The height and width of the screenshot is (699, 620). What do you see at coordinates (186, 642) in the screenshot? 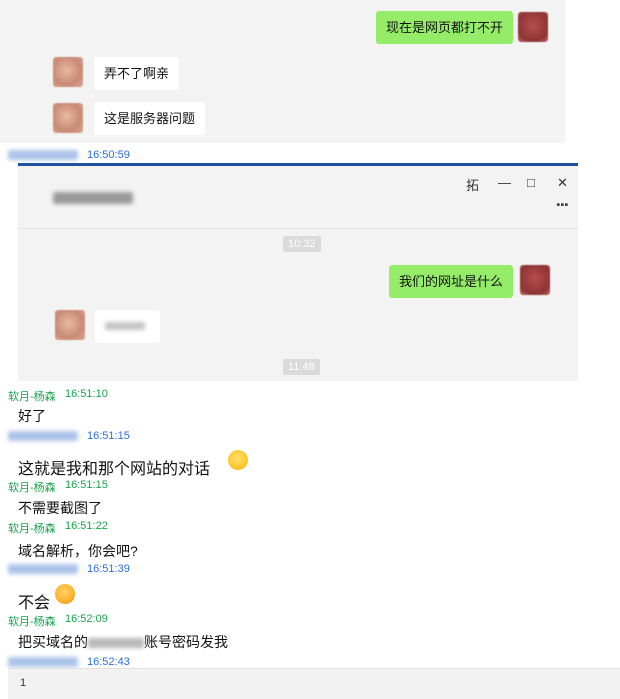
I see `message-text-part: 账号密码发我` at bounding box center [186, 642].